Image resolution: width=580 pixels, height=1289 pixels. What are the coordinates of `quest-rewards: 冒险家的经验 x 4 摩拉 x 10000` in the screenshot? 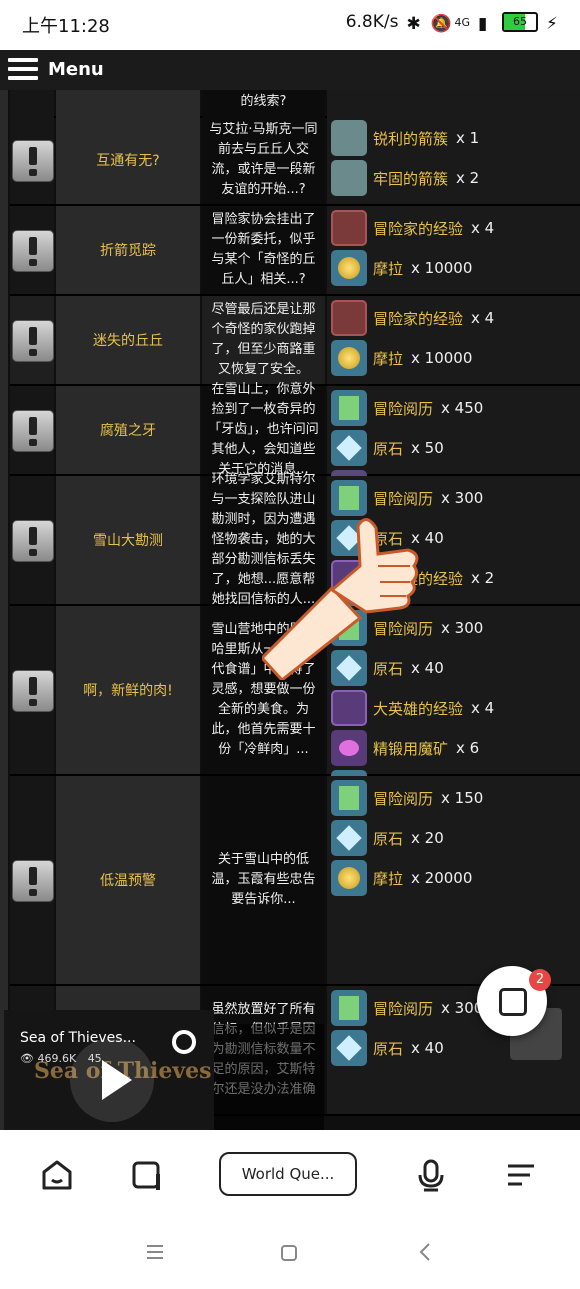 It's located at (453, 250).